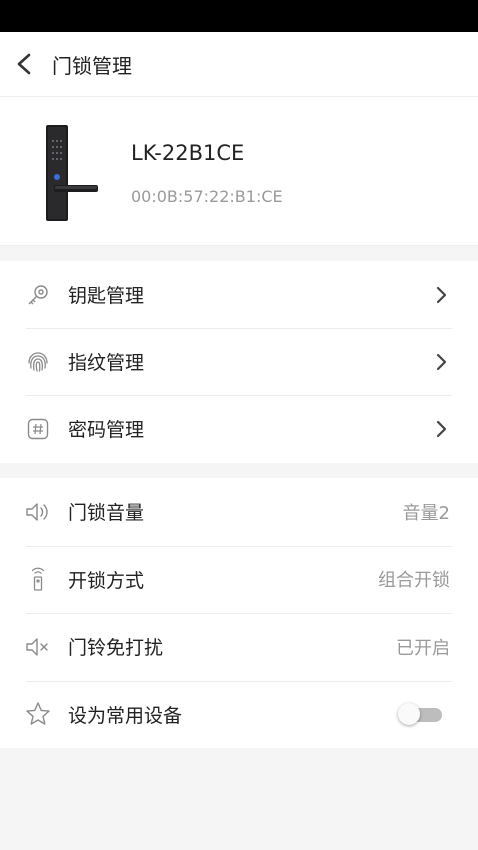 This screenshot has width=478, height=850. What do you see at coordinates (92, 65) in the screenshot?
I see `page-title: 门锁管理` at bounding box center [92, 65].